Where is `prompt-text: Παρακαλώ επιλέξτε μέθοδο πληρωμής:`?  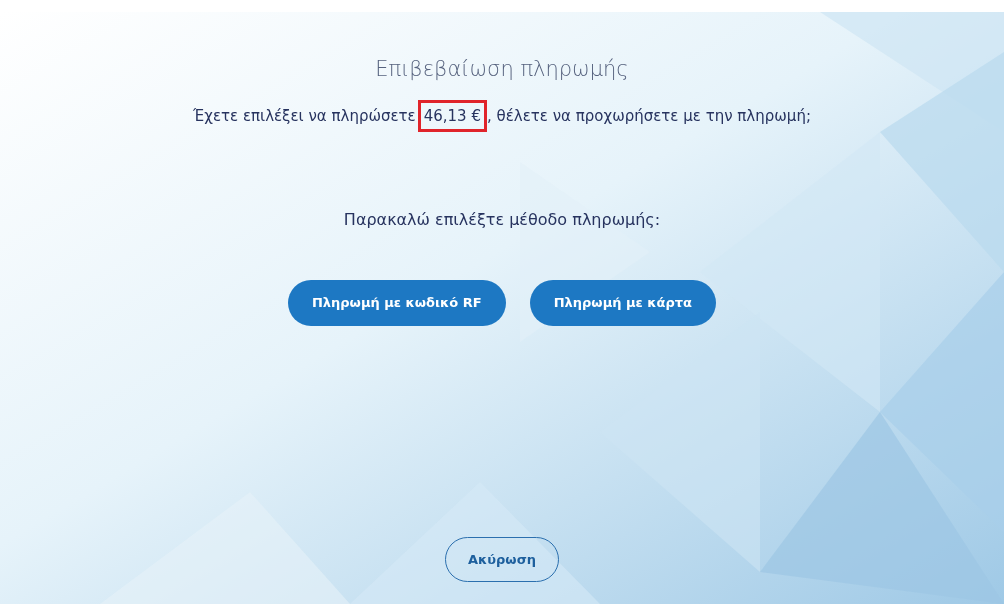
prompt-text: Παρακαλώ επιλέξτε μέθοδο πληρωμής: is located at coordinates (502, 220).